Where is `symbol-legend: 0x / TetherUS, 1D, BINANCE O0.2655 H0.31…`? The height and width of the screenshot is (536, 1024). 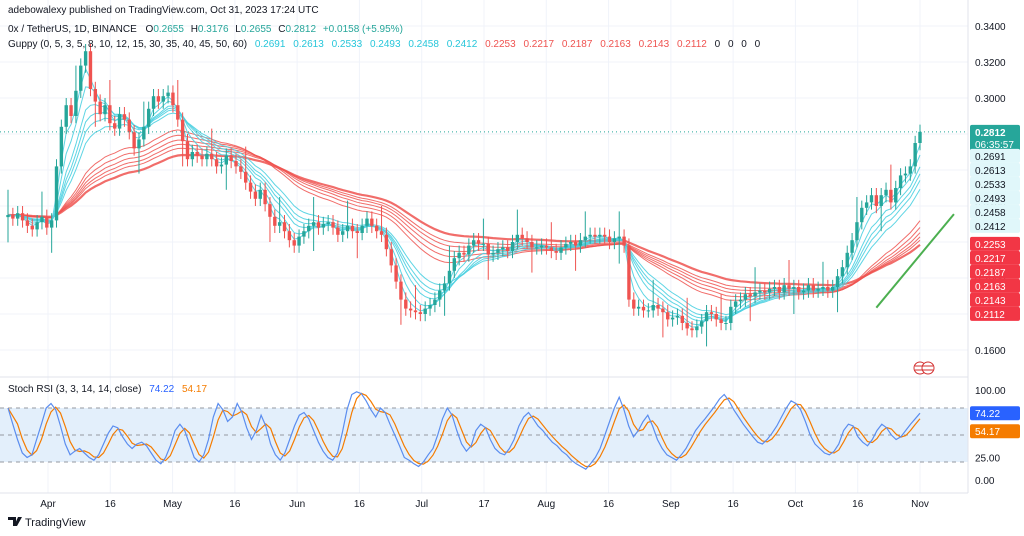 symbol-legend: 0x / TetherUS, 1D, BINANCE O0.2655 H0.31… is located at coordinates (205, 29).